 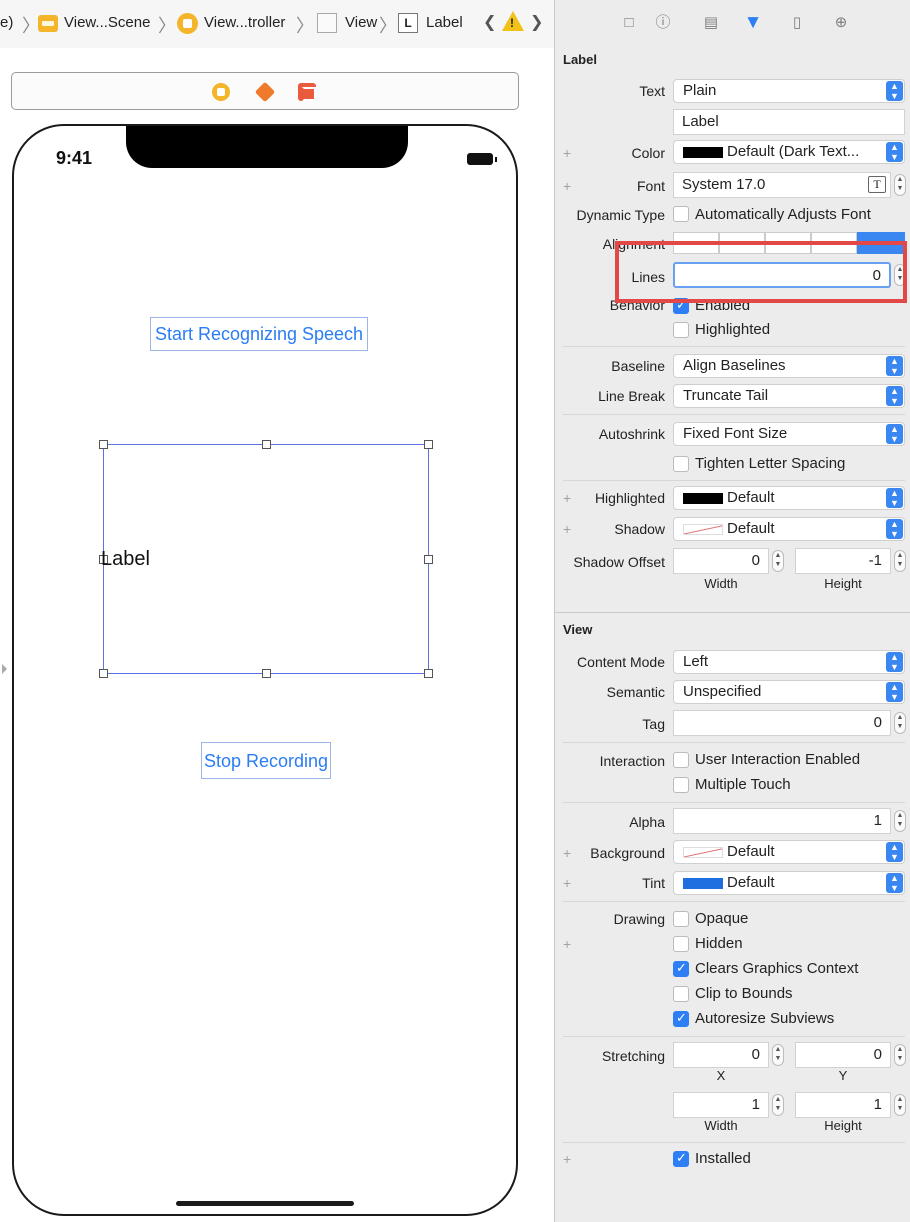 I want to click on tag-stepper: ▲ ▼, so click(x=900, y=723).